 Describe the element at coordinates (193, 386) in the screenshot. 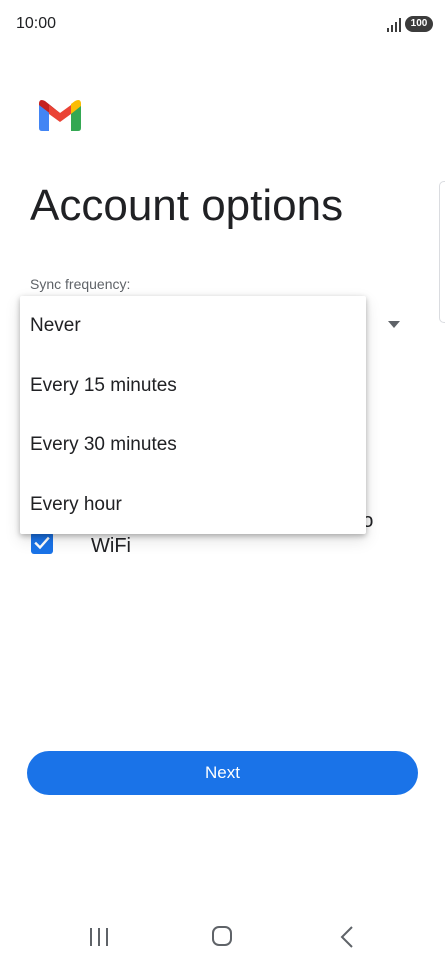

I see `menu-item-every-15-minutes: Every 15 minutes` at that location.